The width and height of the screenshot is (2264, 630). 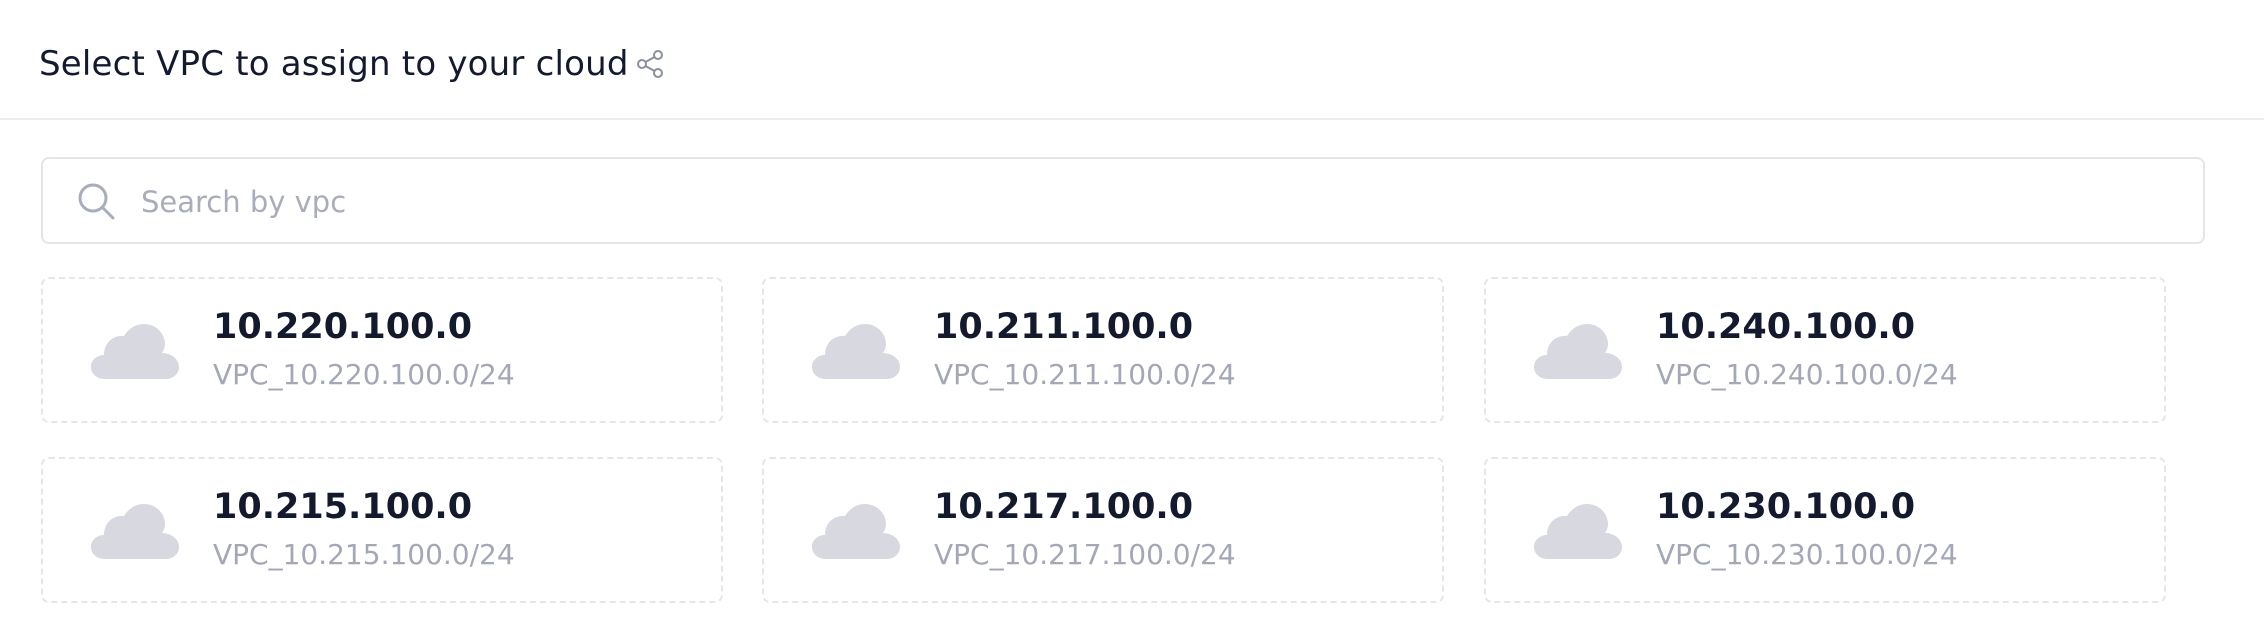 What do you see at coordinates (382, 350) in the screenshot?
I see `vpc-card: 10.220.100.0 VPC_10.220.100.0/24` at bounding box center [382, 350].